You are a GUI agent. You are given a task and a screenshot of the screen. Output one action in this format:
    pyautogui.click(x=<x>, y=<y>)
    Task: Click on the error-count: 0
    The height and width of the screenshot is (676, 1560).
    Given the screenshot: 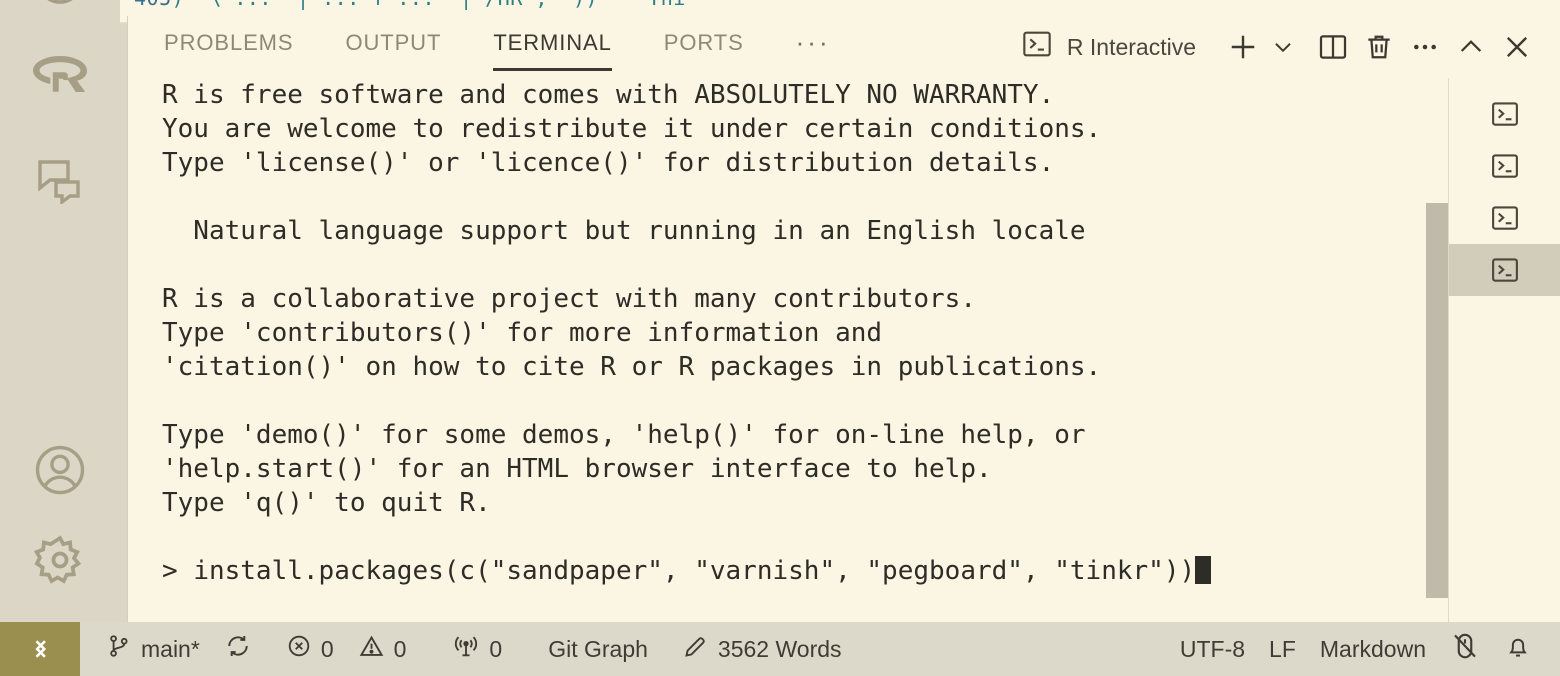 What is the action you would take?
    pyautogui.click(x=327, y=648)
    